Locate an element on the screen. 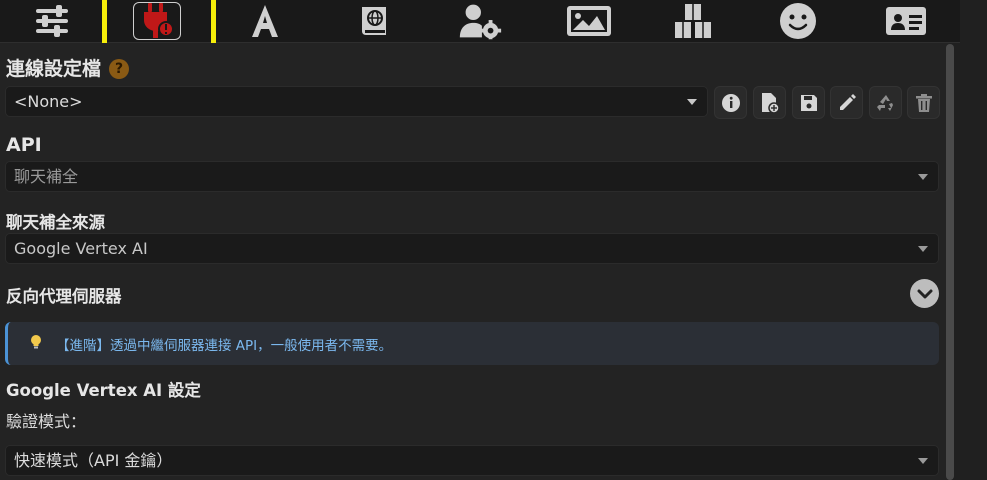 The width and height of the screenshot is (987, 480). new-profile-button is located at coordinates (769, 102).